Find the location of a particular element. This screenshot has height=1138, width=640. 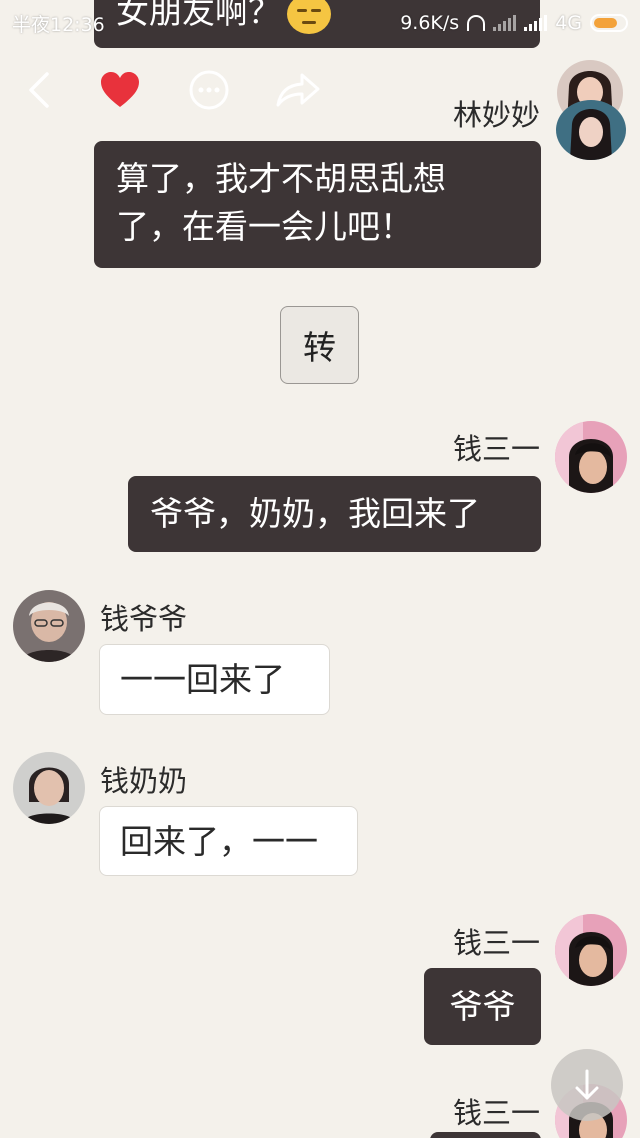

message-text: 爷爷 is located at coordinates (482, 1006).